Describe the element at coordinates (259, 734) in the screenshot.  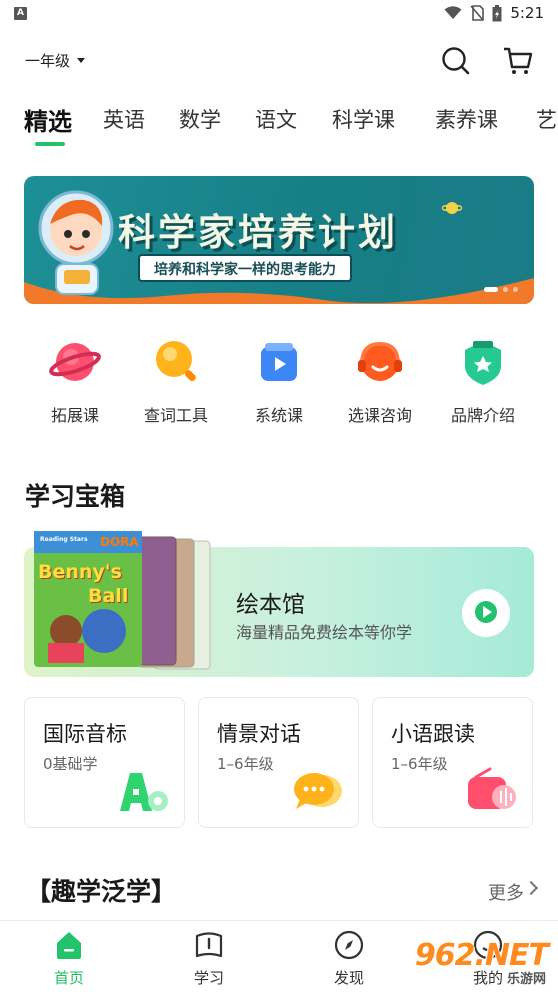
I see `card-title: 情景对话` at that location.